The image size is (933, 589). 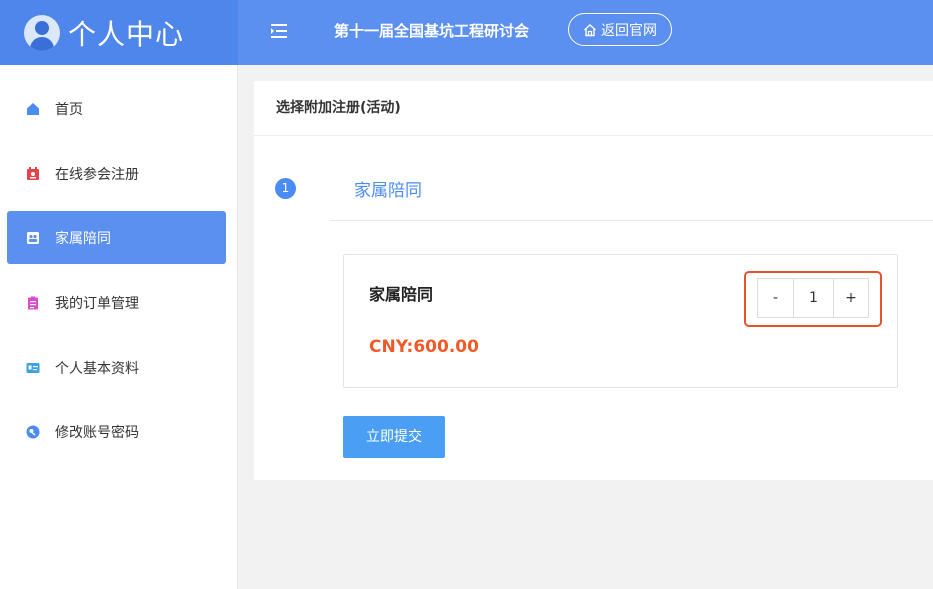 What do you see at coordinates (388, 191) in the screenshot?
I see `step-label: 家属陪同` at bounding box center [388, 191].